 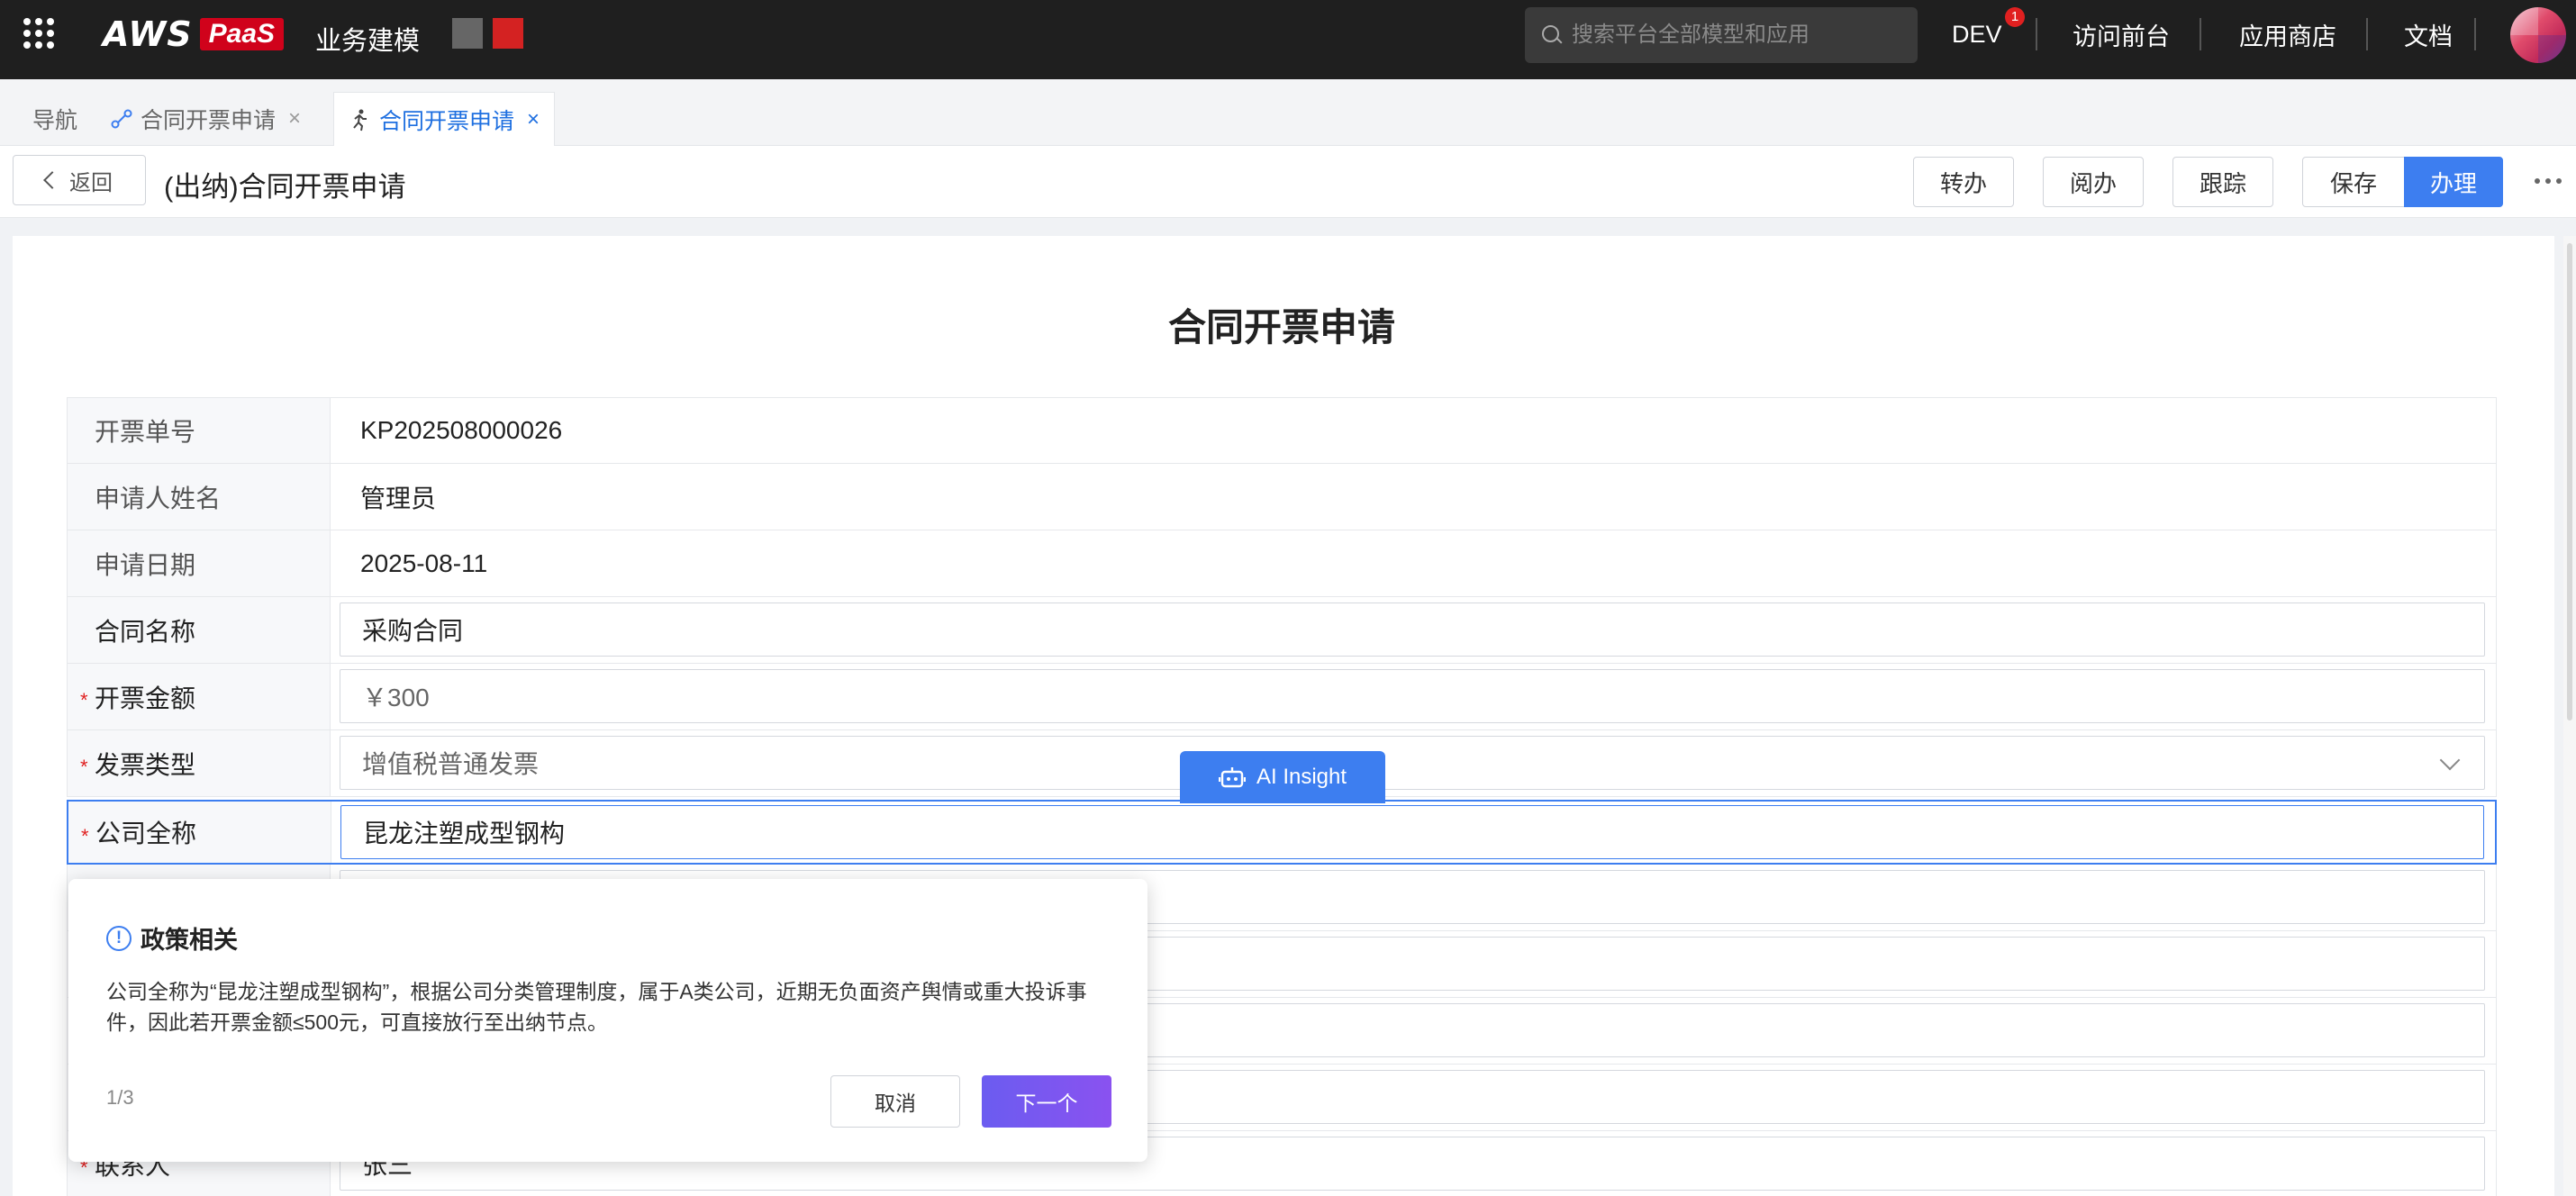 What do you see at coordinates (199, 430) in the screenshot?
I see `field-label: 开票单号` at bounding box center [199, 430].